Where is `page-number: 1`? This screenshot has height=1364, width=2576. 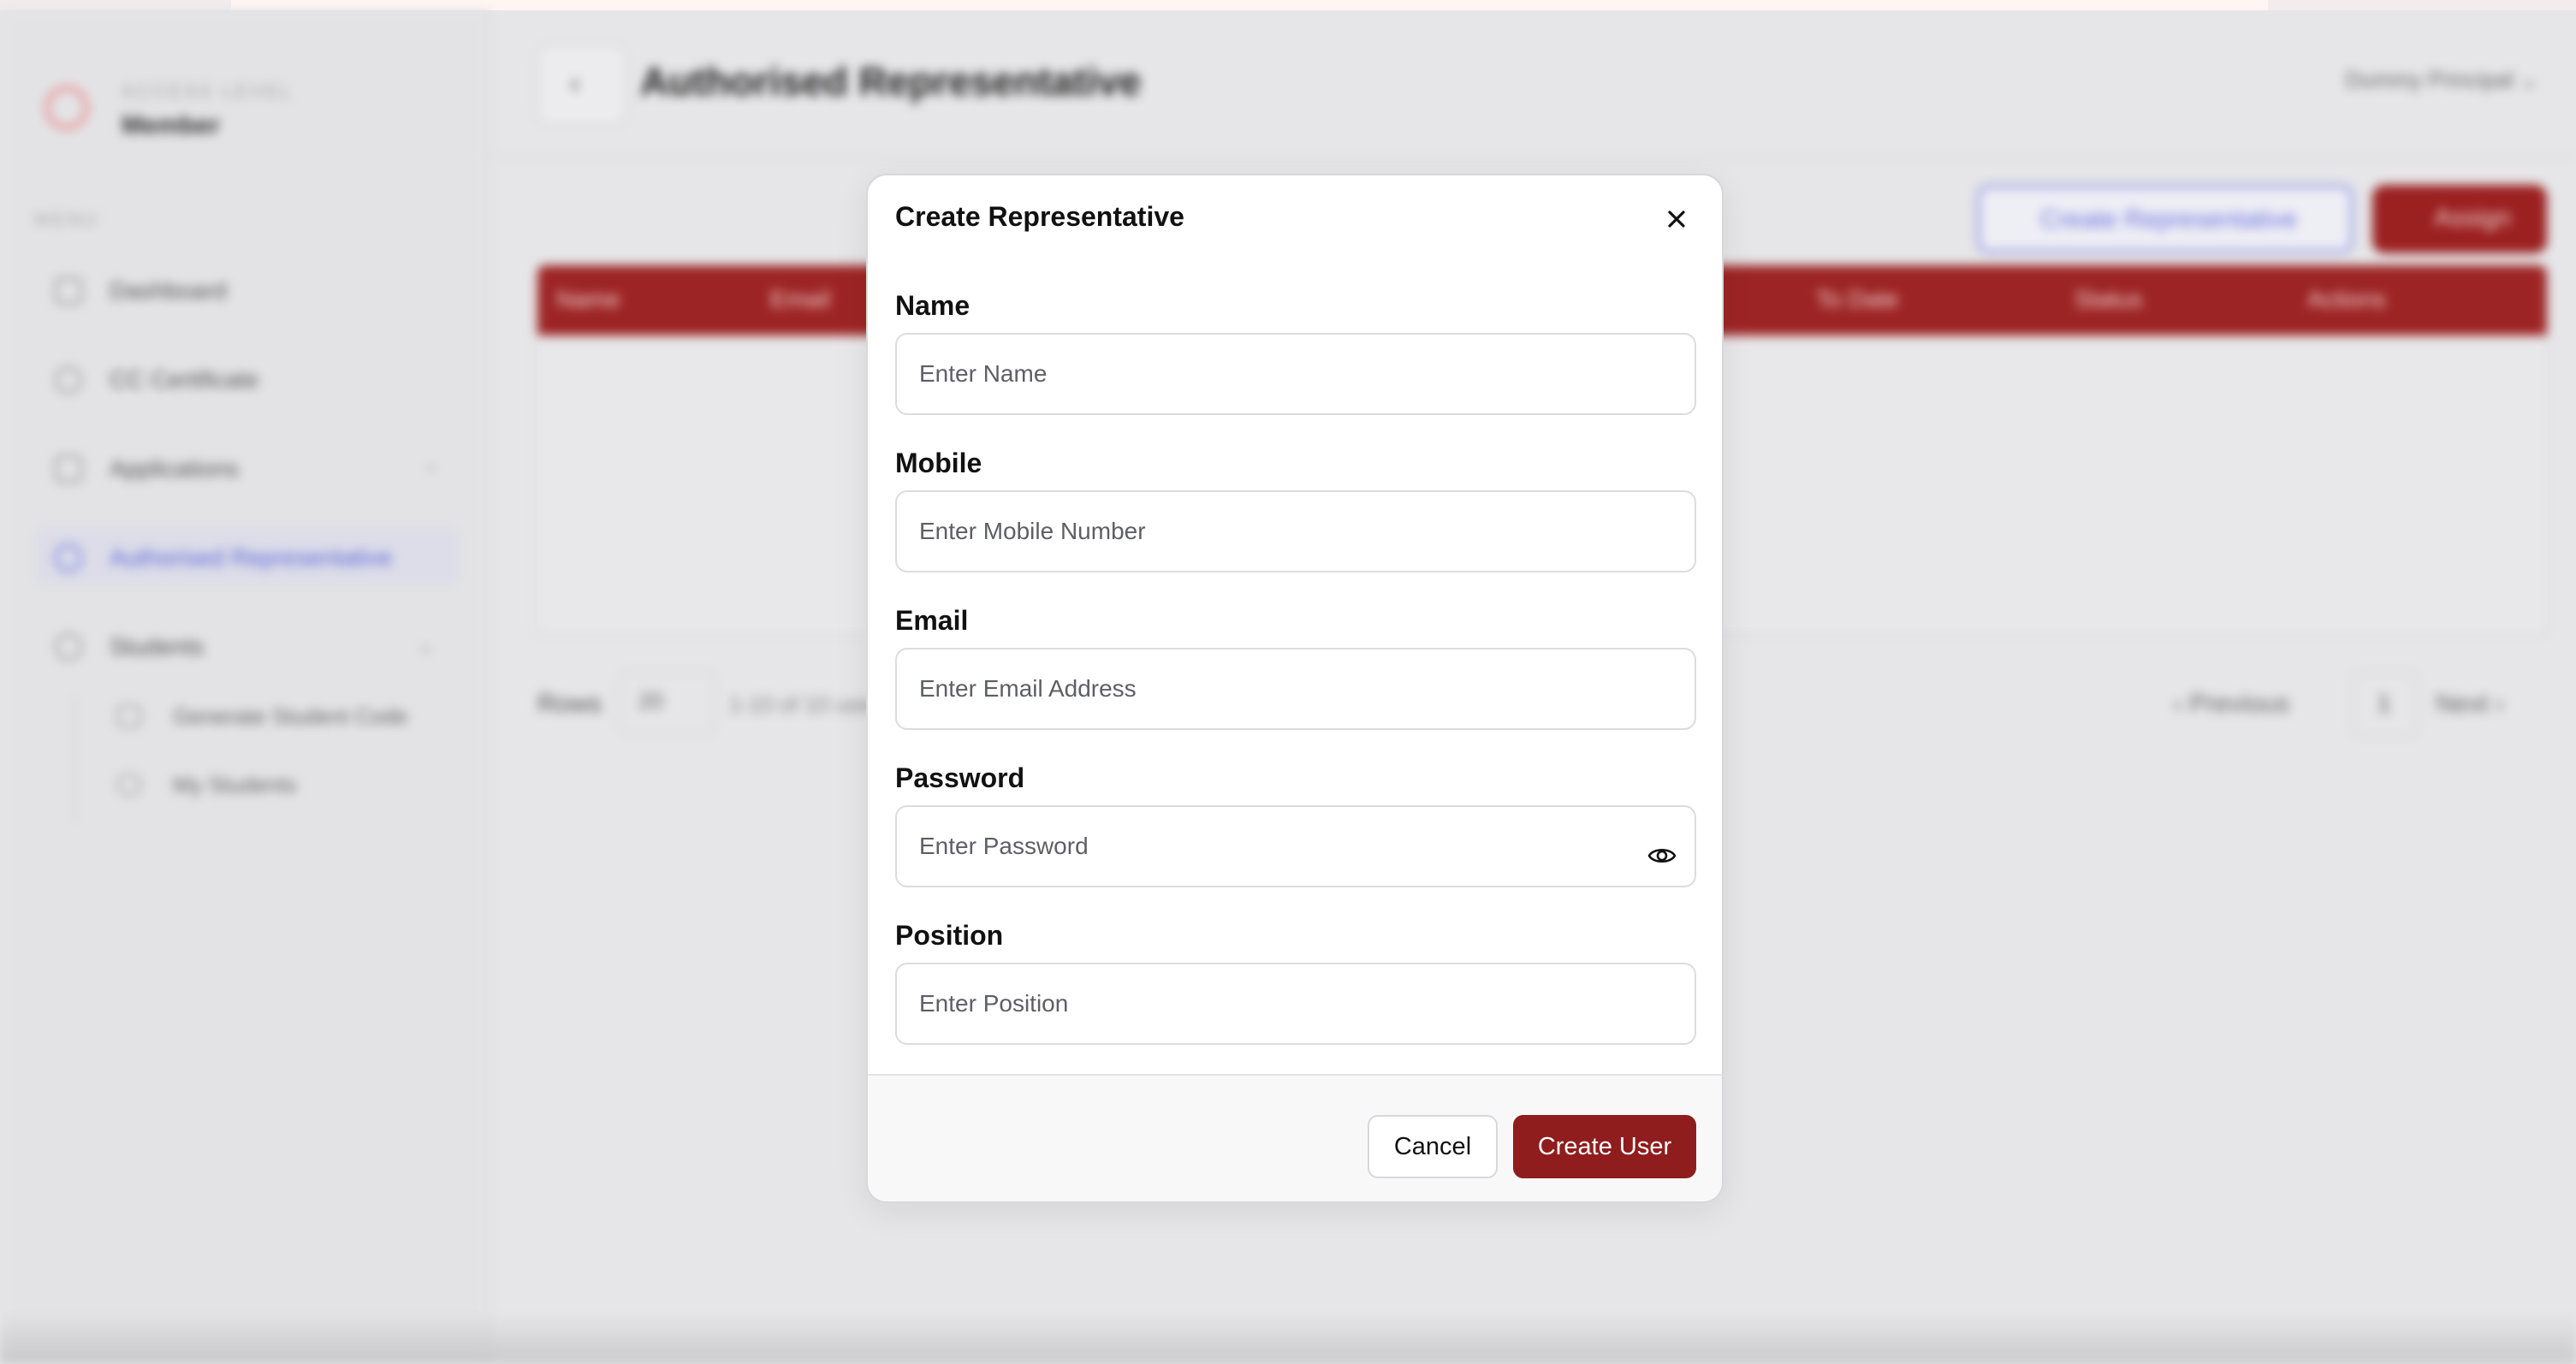
page-number: 1 is located at coordinates (2384, 703).